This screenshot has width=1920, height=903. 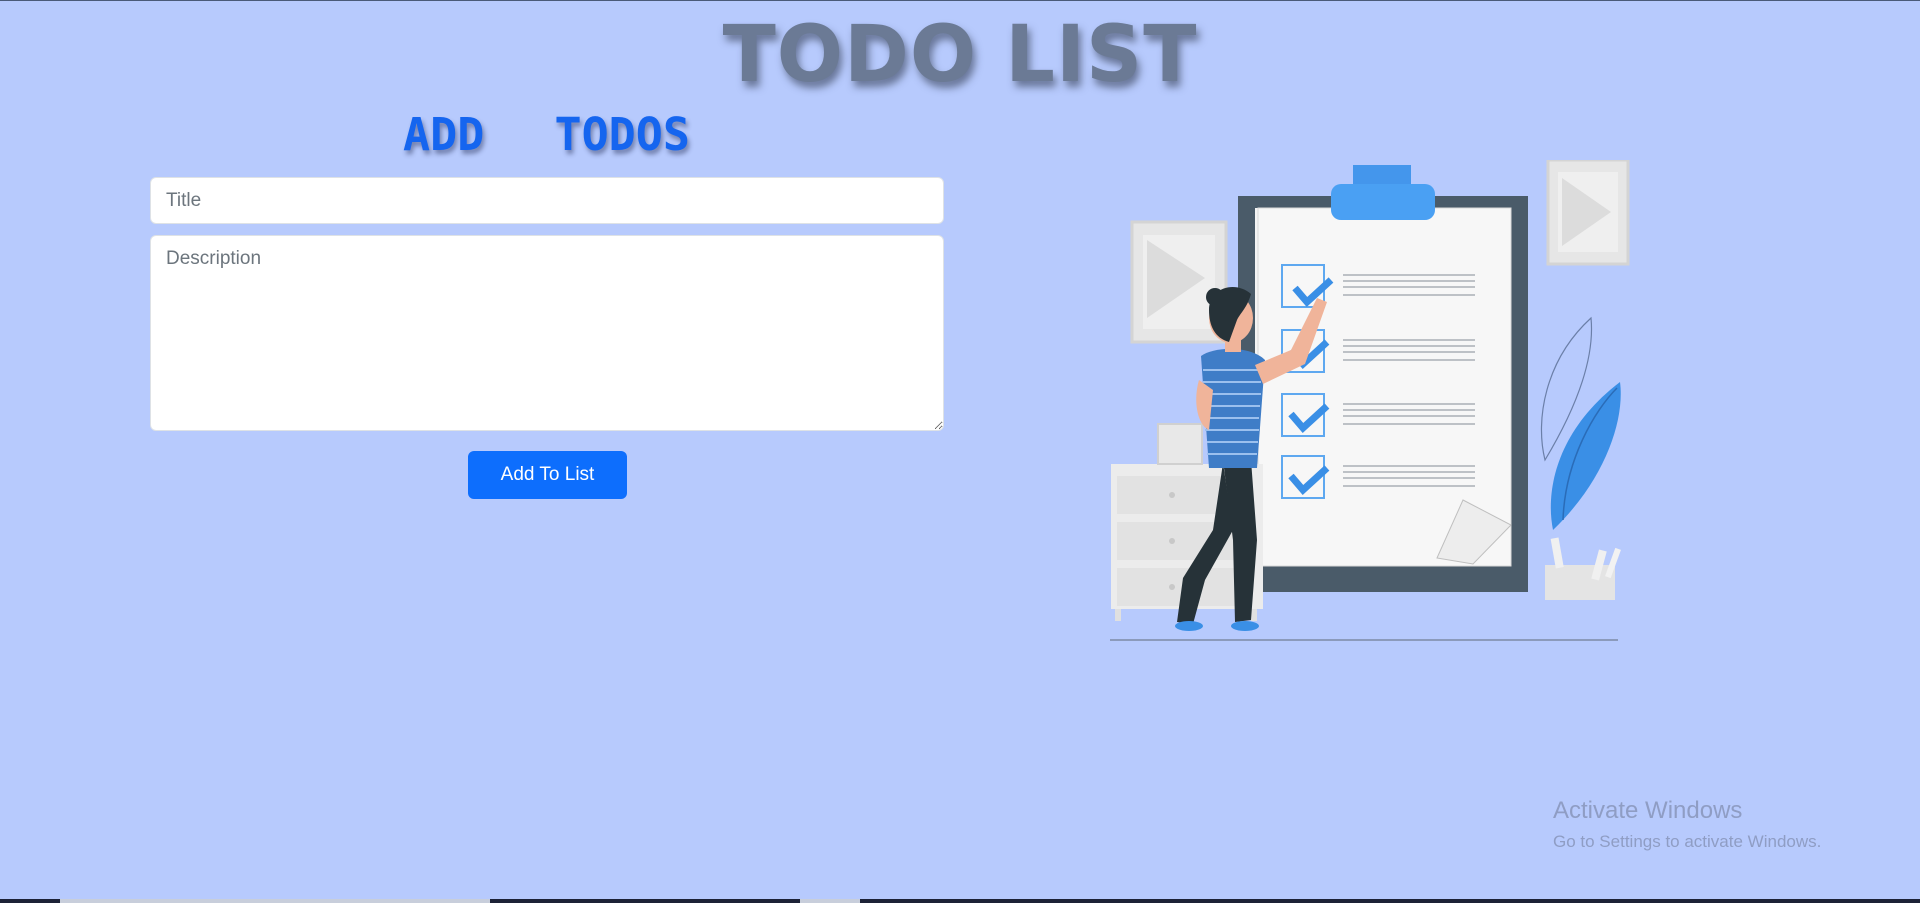 What do you see at coordinates (1687, 841) in the screenshot?
I see `watermark-subtitle: Go to Settings to activate Windows.` at bounding box center [1687, 841].